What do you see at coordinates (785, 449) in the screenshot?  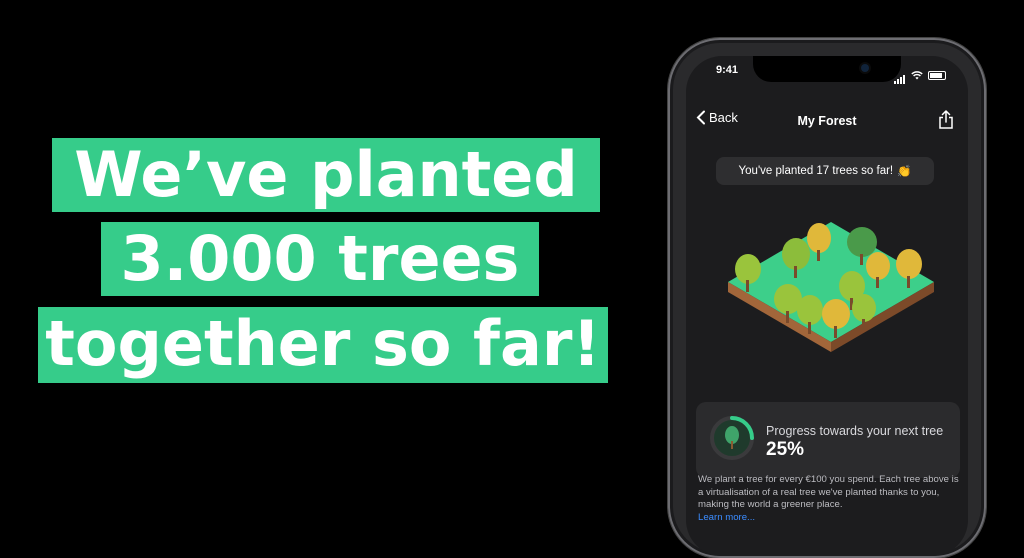 I see `progress-value: 25%` at bounding box center [785, 449].